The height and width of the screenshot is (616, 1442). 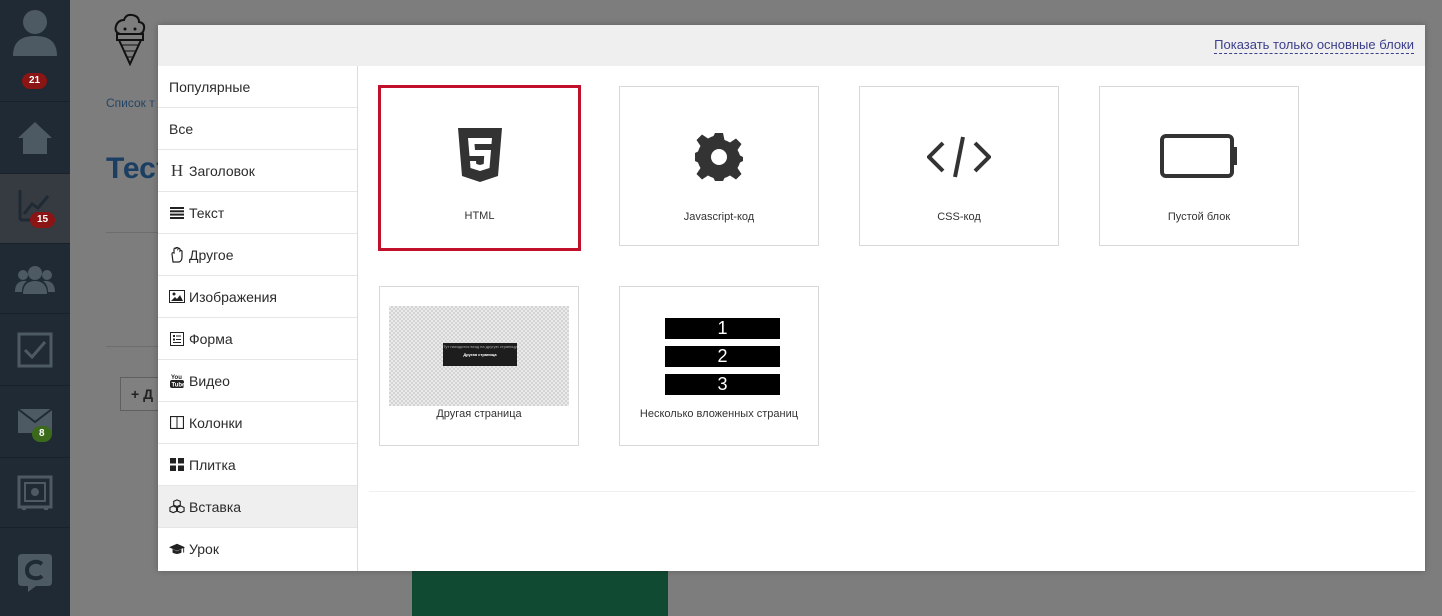 What do you see at coordinates (35, 81) in the screenshot?
I see `notification-badge: 21` at bounding box center [35, 81].